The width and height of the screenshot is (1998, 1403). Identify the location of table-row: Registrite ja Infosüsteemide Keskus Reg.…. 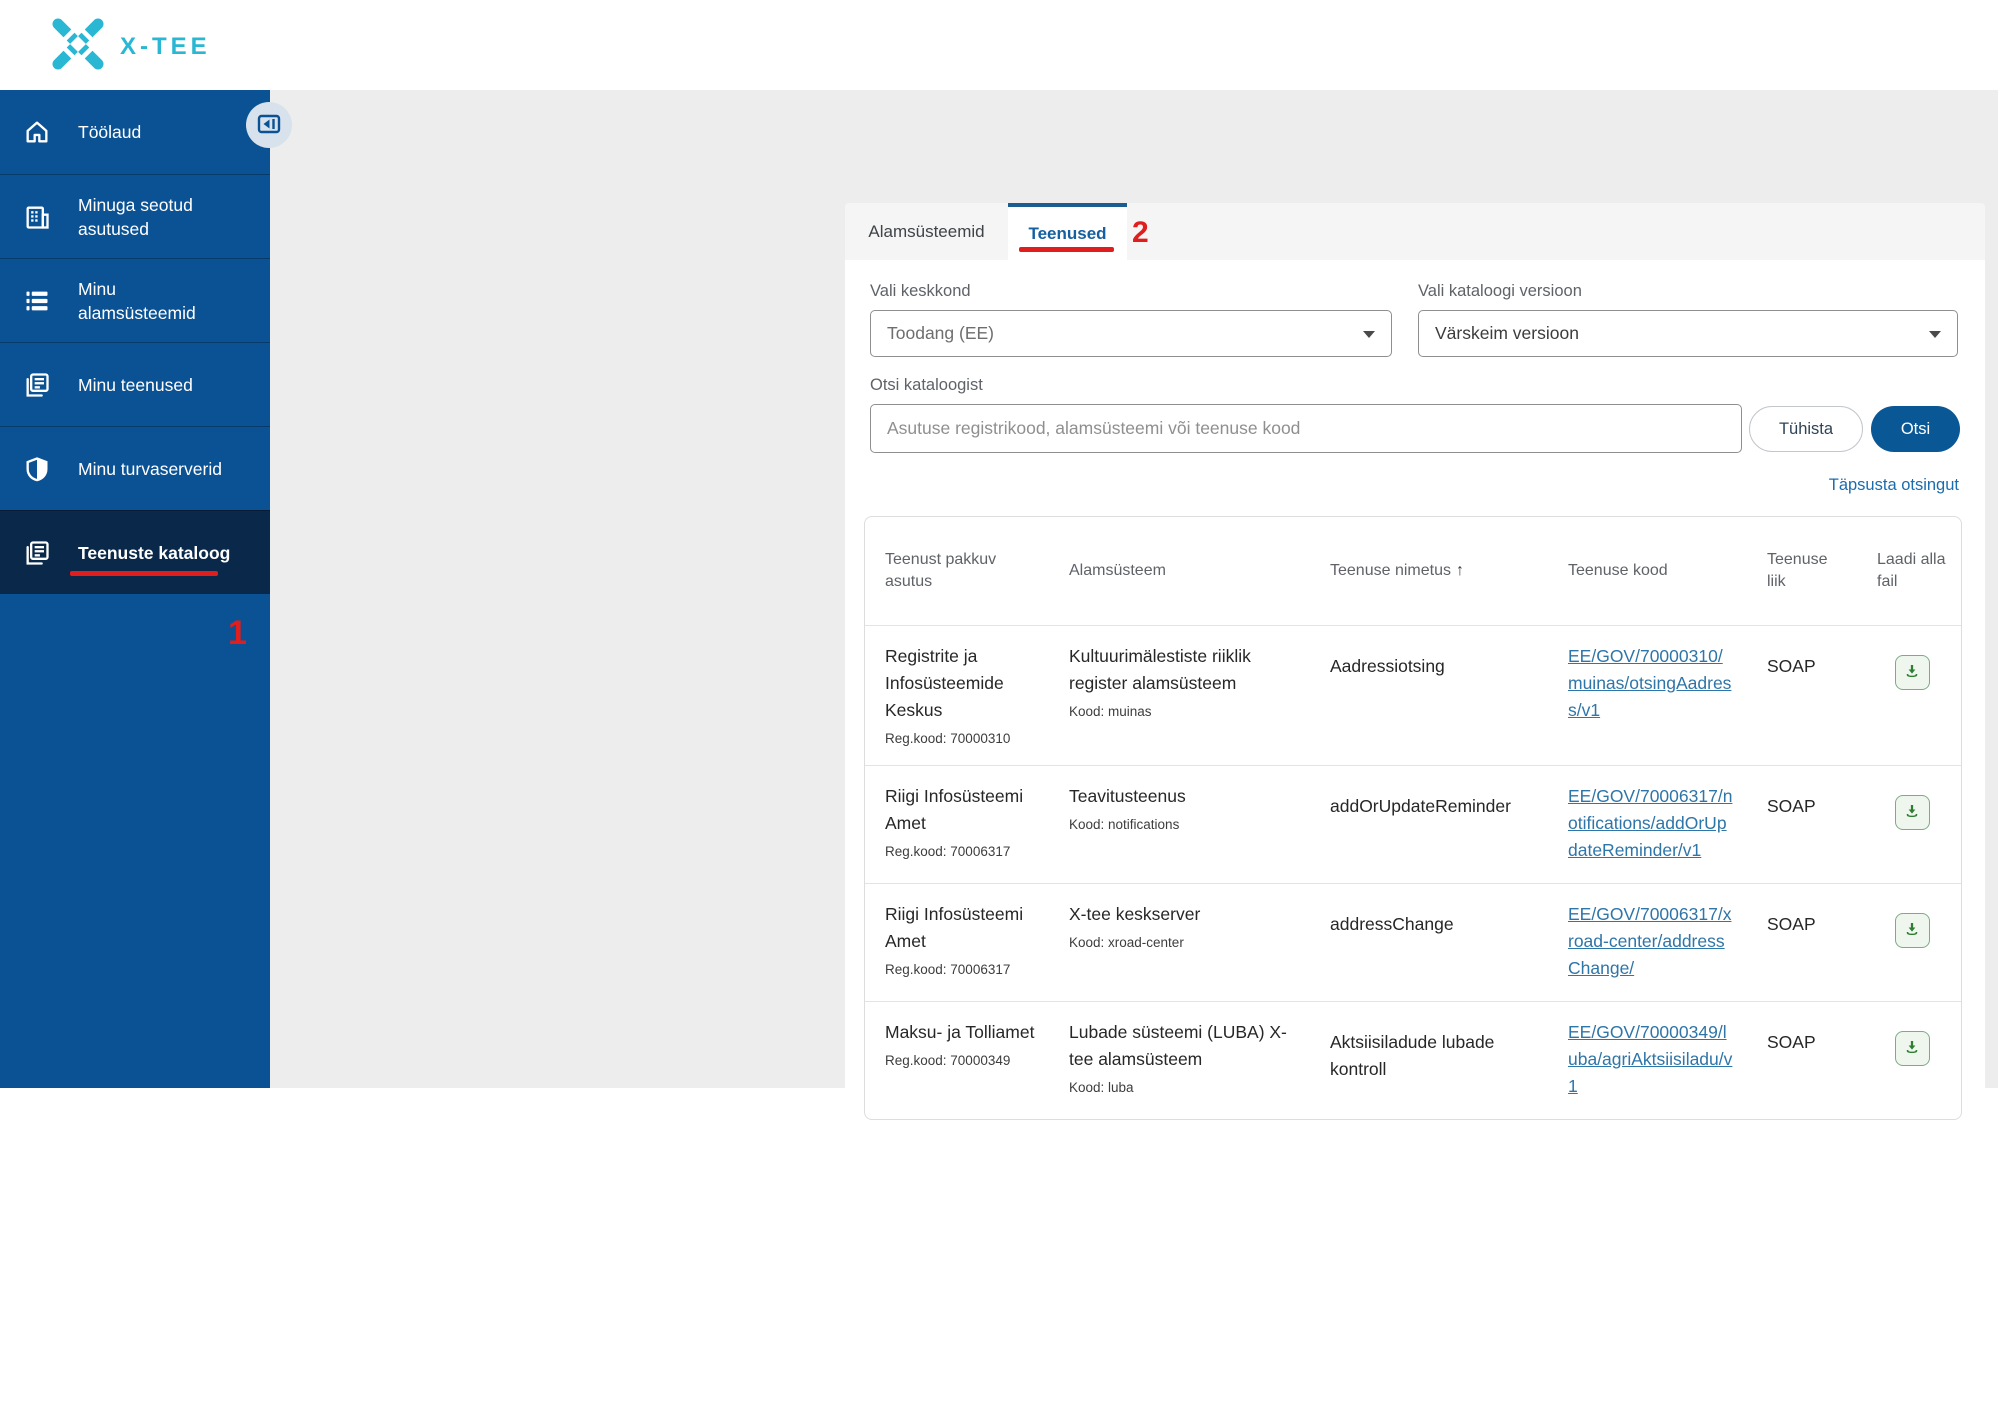
(1413, 695).